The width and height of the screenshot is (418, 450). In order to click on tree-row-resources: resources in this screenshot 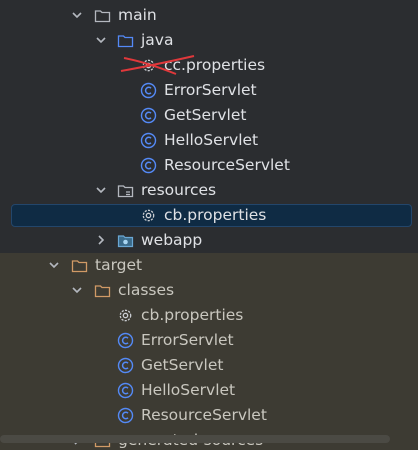, I will do `click(209, 190)`.